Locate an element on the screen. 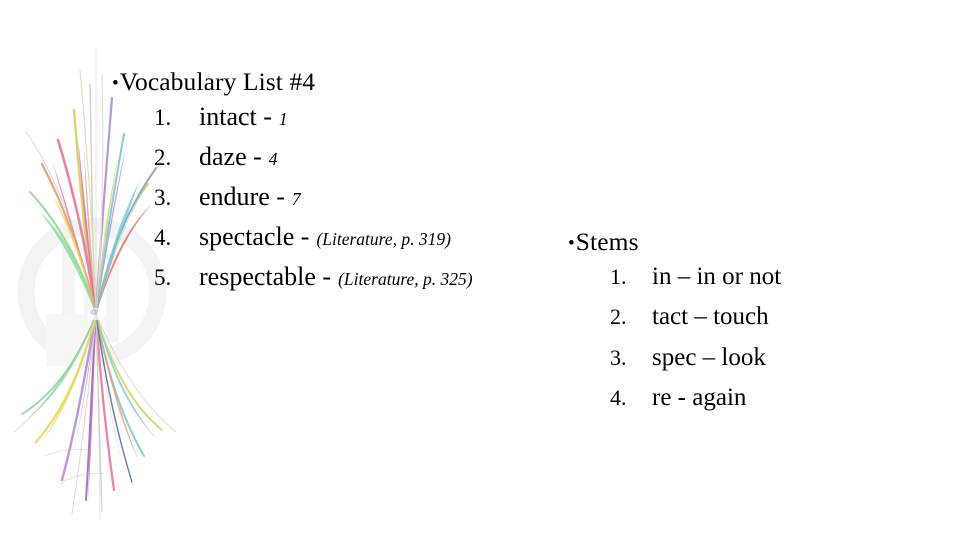 The image size is (960, 540). list-item-term: intact - is located at coordinates (235, 116).